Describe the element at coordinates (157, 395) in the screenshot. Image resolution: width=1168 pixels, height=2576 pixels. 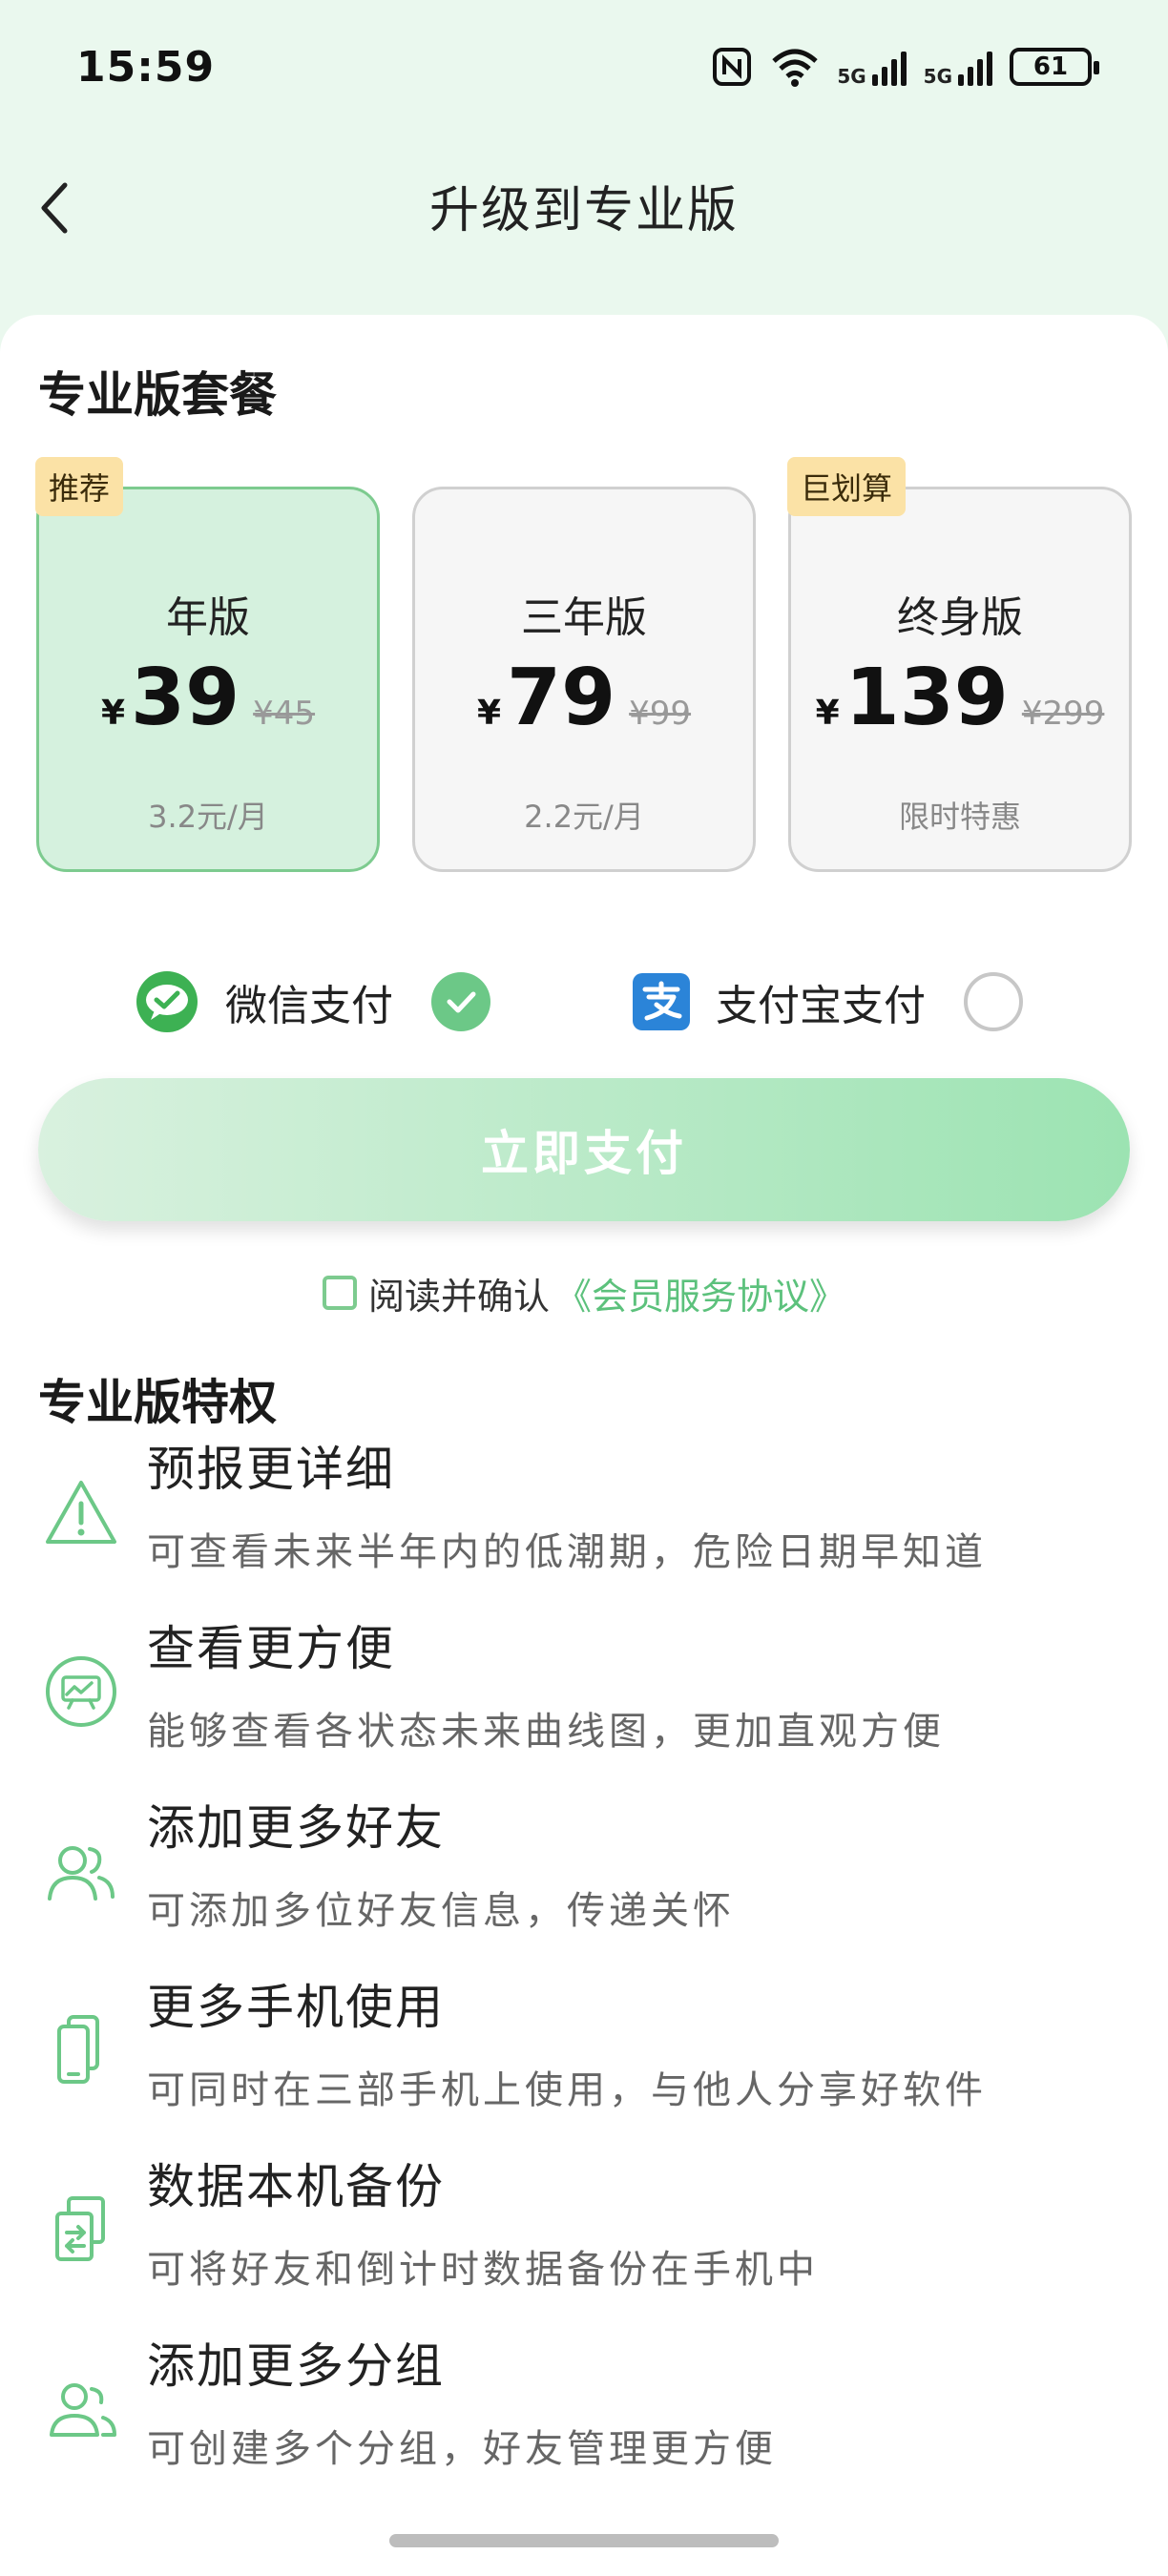
I see `plans-section-title: 专业版套餐` at that location.